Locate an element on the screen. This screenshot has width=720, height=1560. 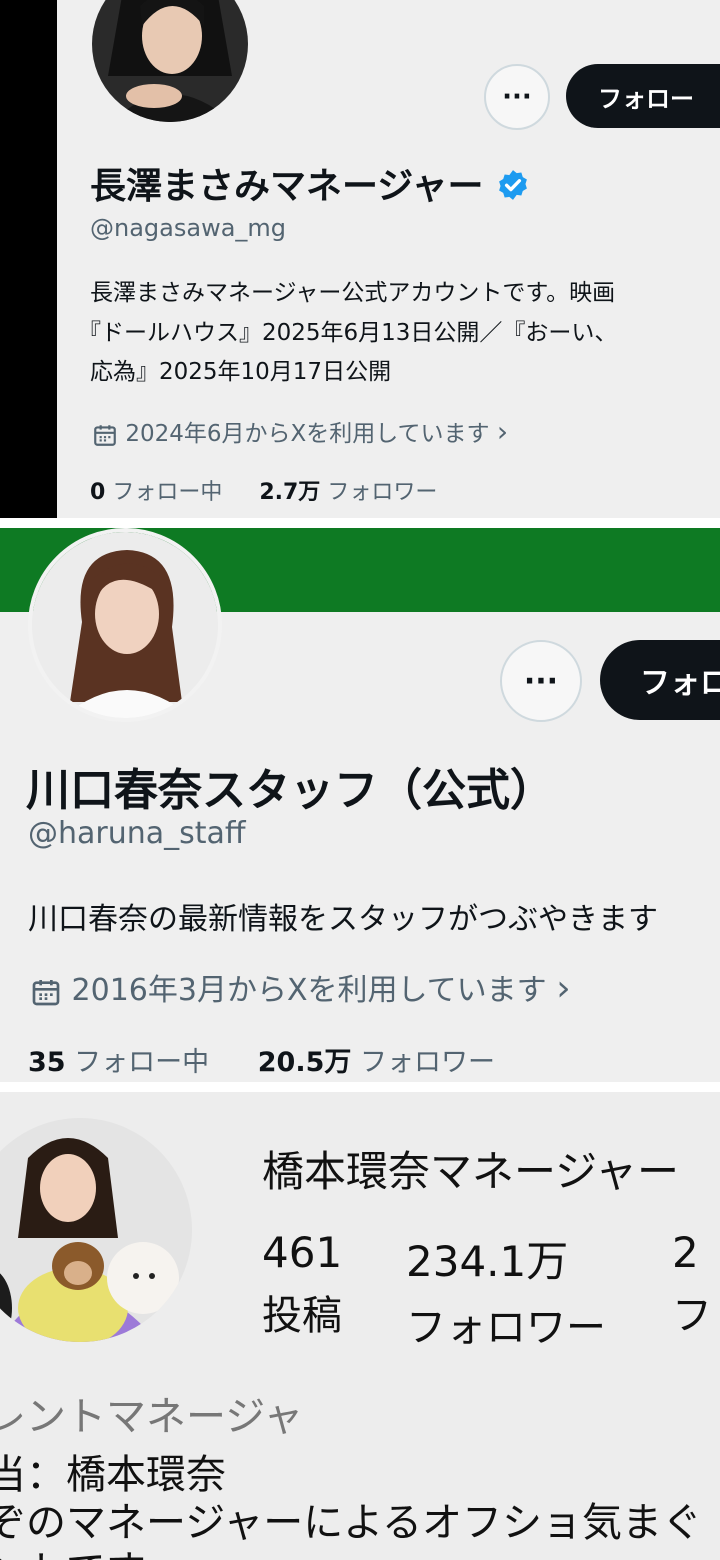
followers-label: フォロワー is located at coordinates (506, 1328).